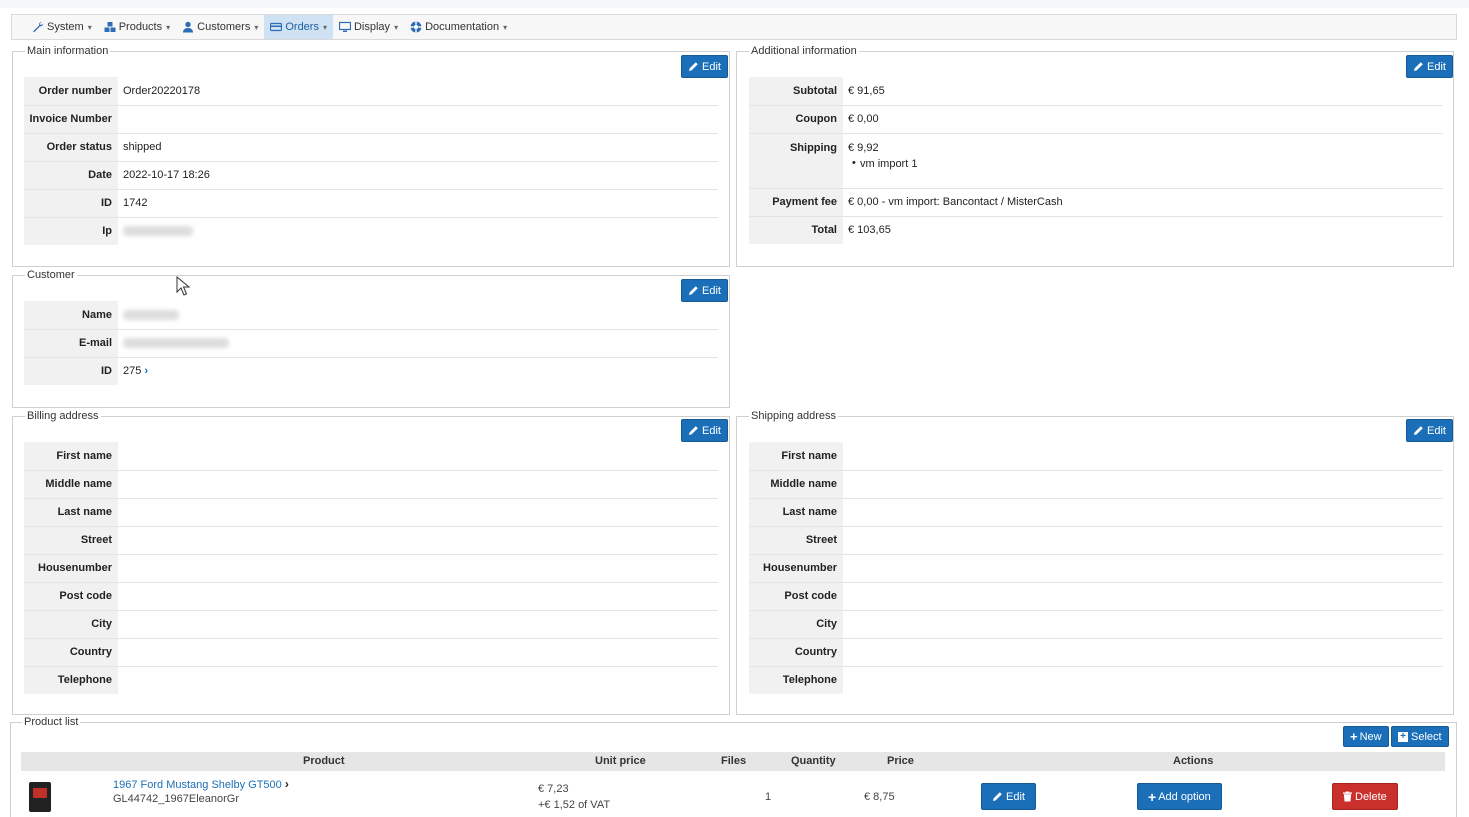 This screenshot has height=817, width=1469. What do you see at coordinates (302, 27) in the screenshot?
I see `menu-orders-label: Orders` at bounding box center [302, 27].